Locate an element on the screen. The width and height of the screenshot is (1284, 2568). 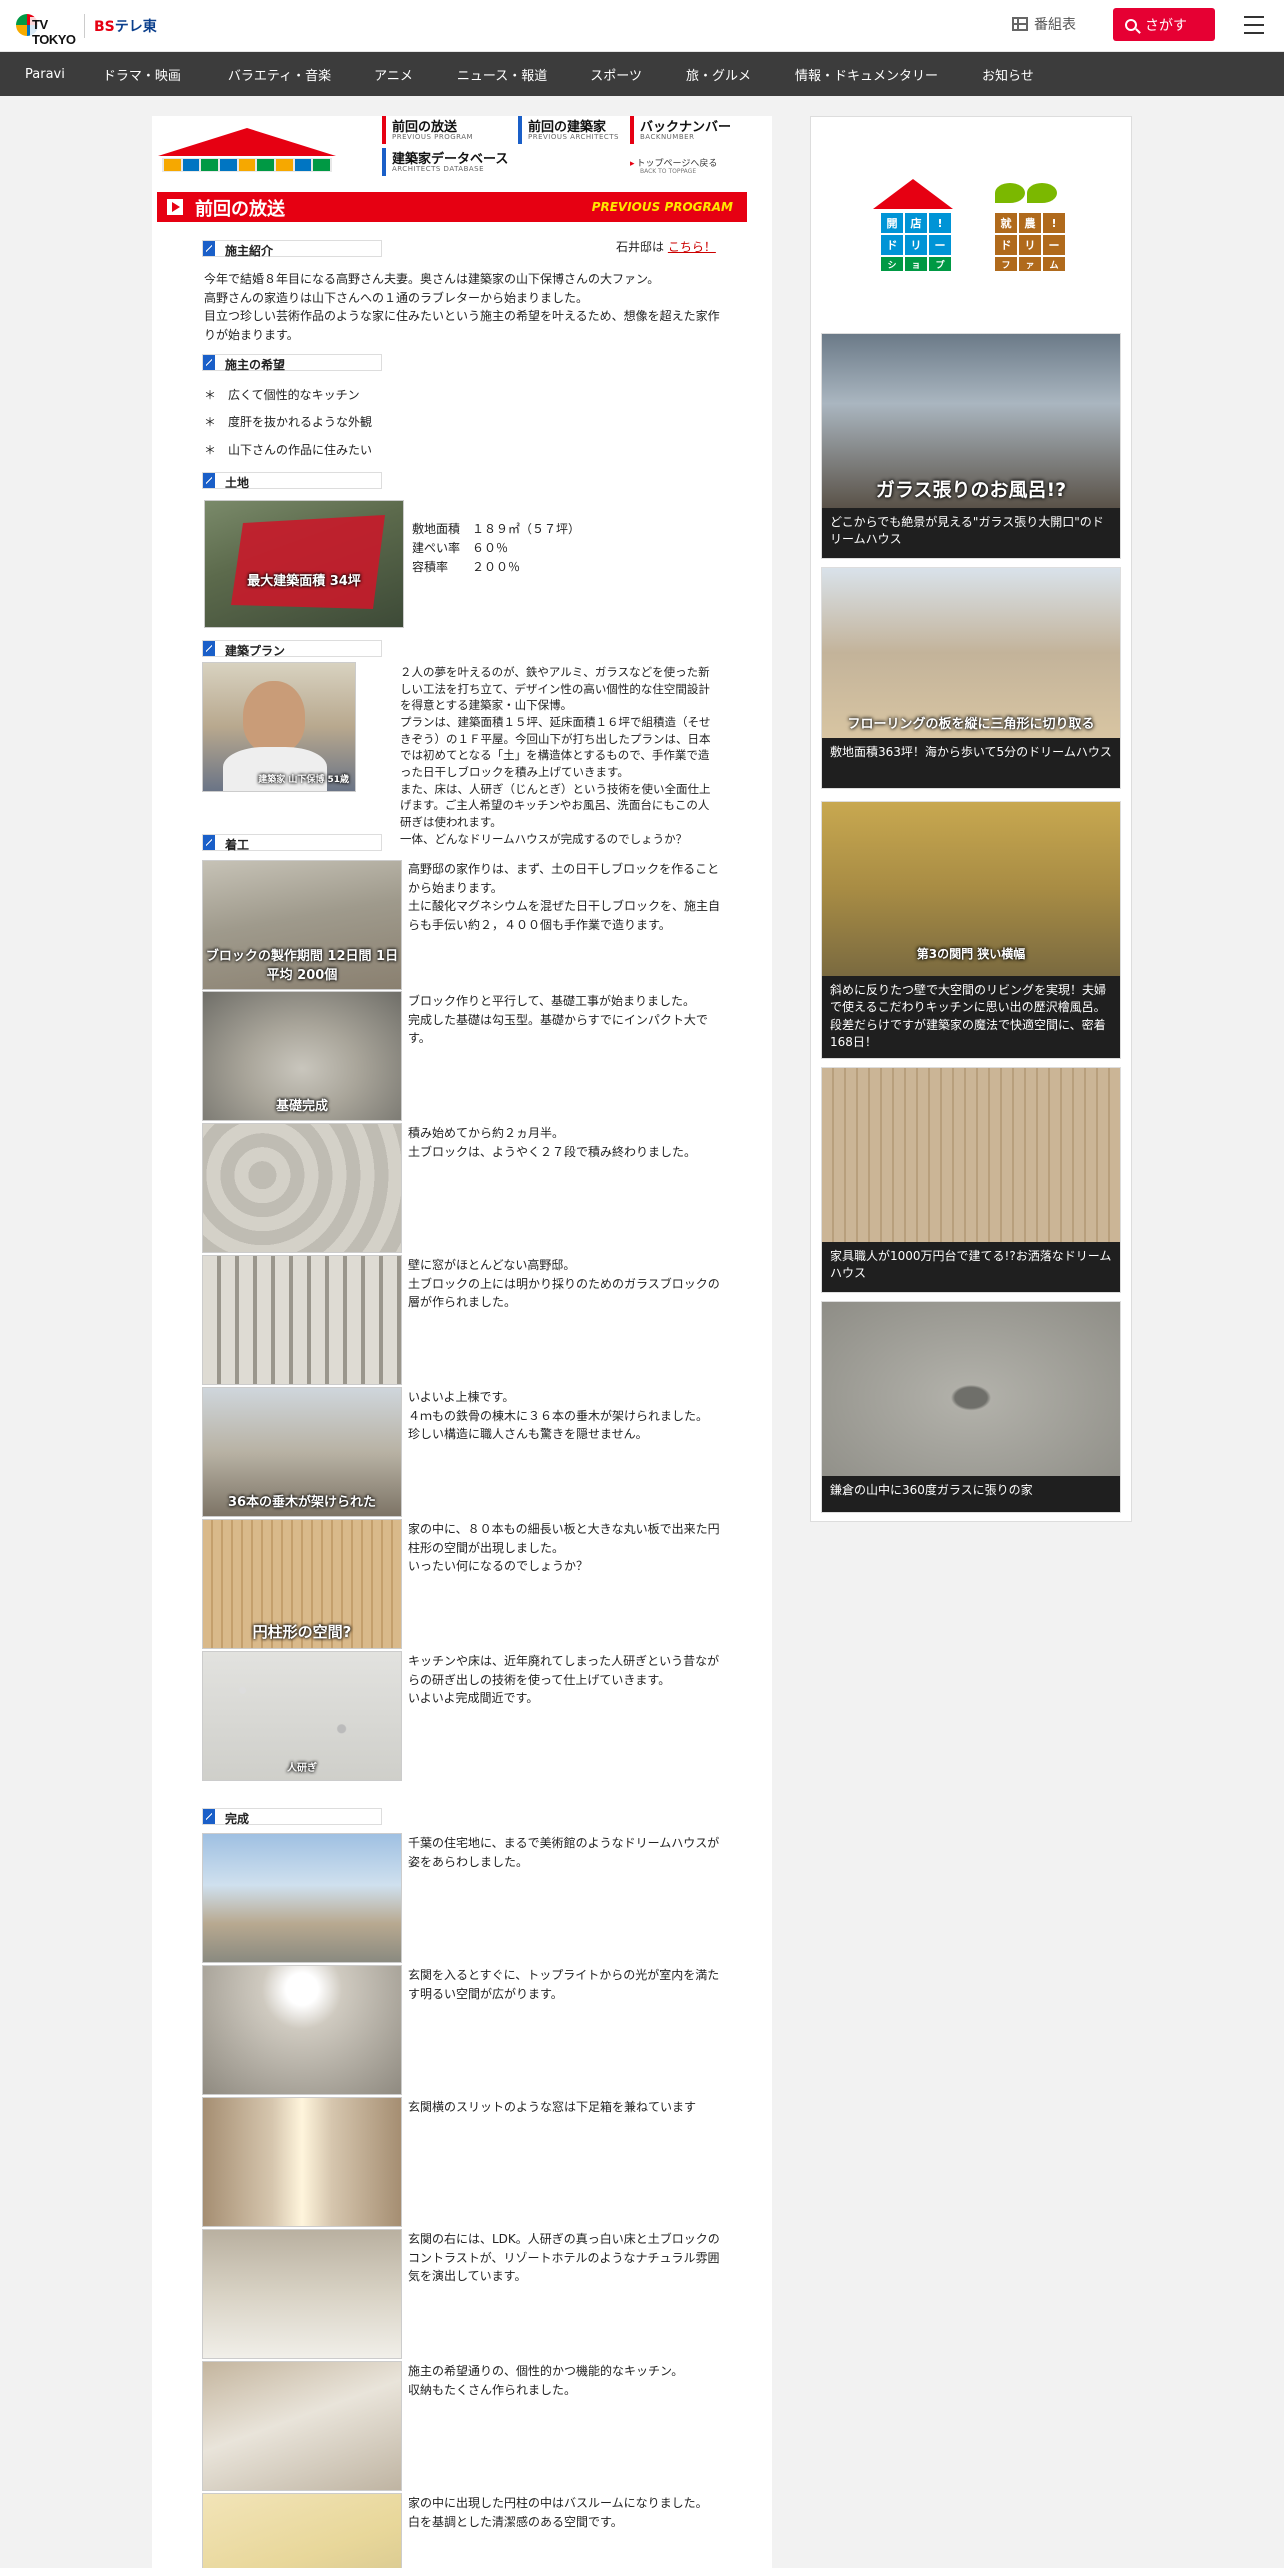
construction-photo-caption: 円柱形の空間? is located at coordinates (302, 1632).